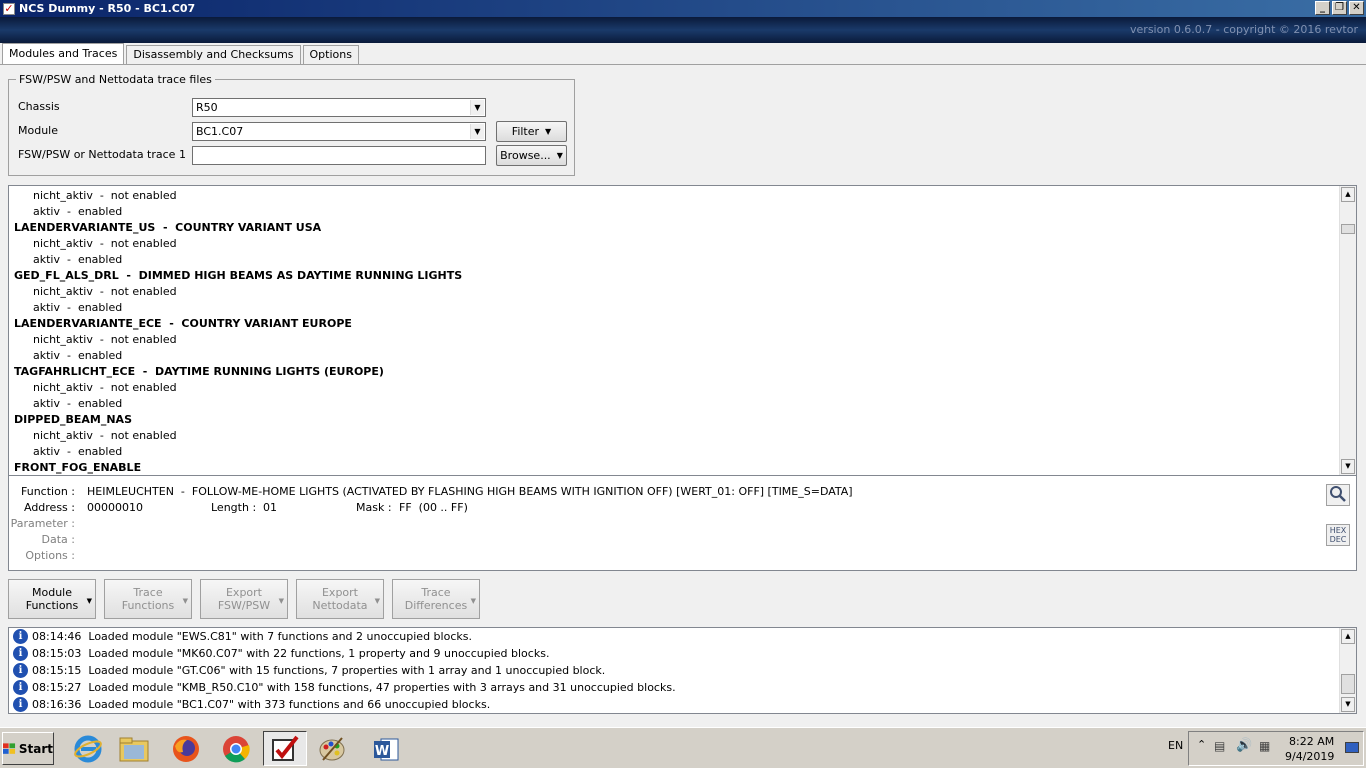 The width and height of the screenshot is (1366, 768). I want to click on language-indicator: EN, so click(1175, 745).